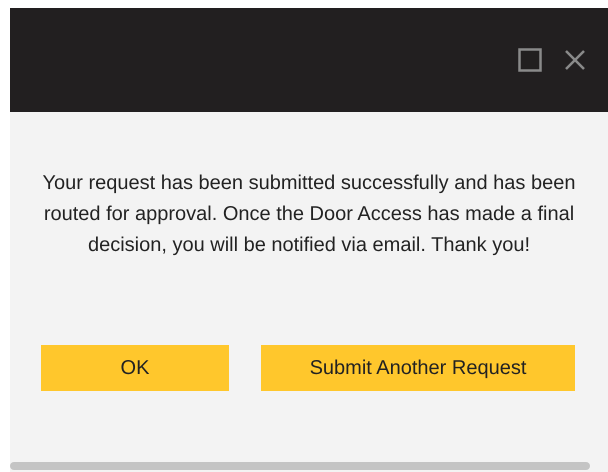  I want to click on ok-button: OK, so click(135, 368).